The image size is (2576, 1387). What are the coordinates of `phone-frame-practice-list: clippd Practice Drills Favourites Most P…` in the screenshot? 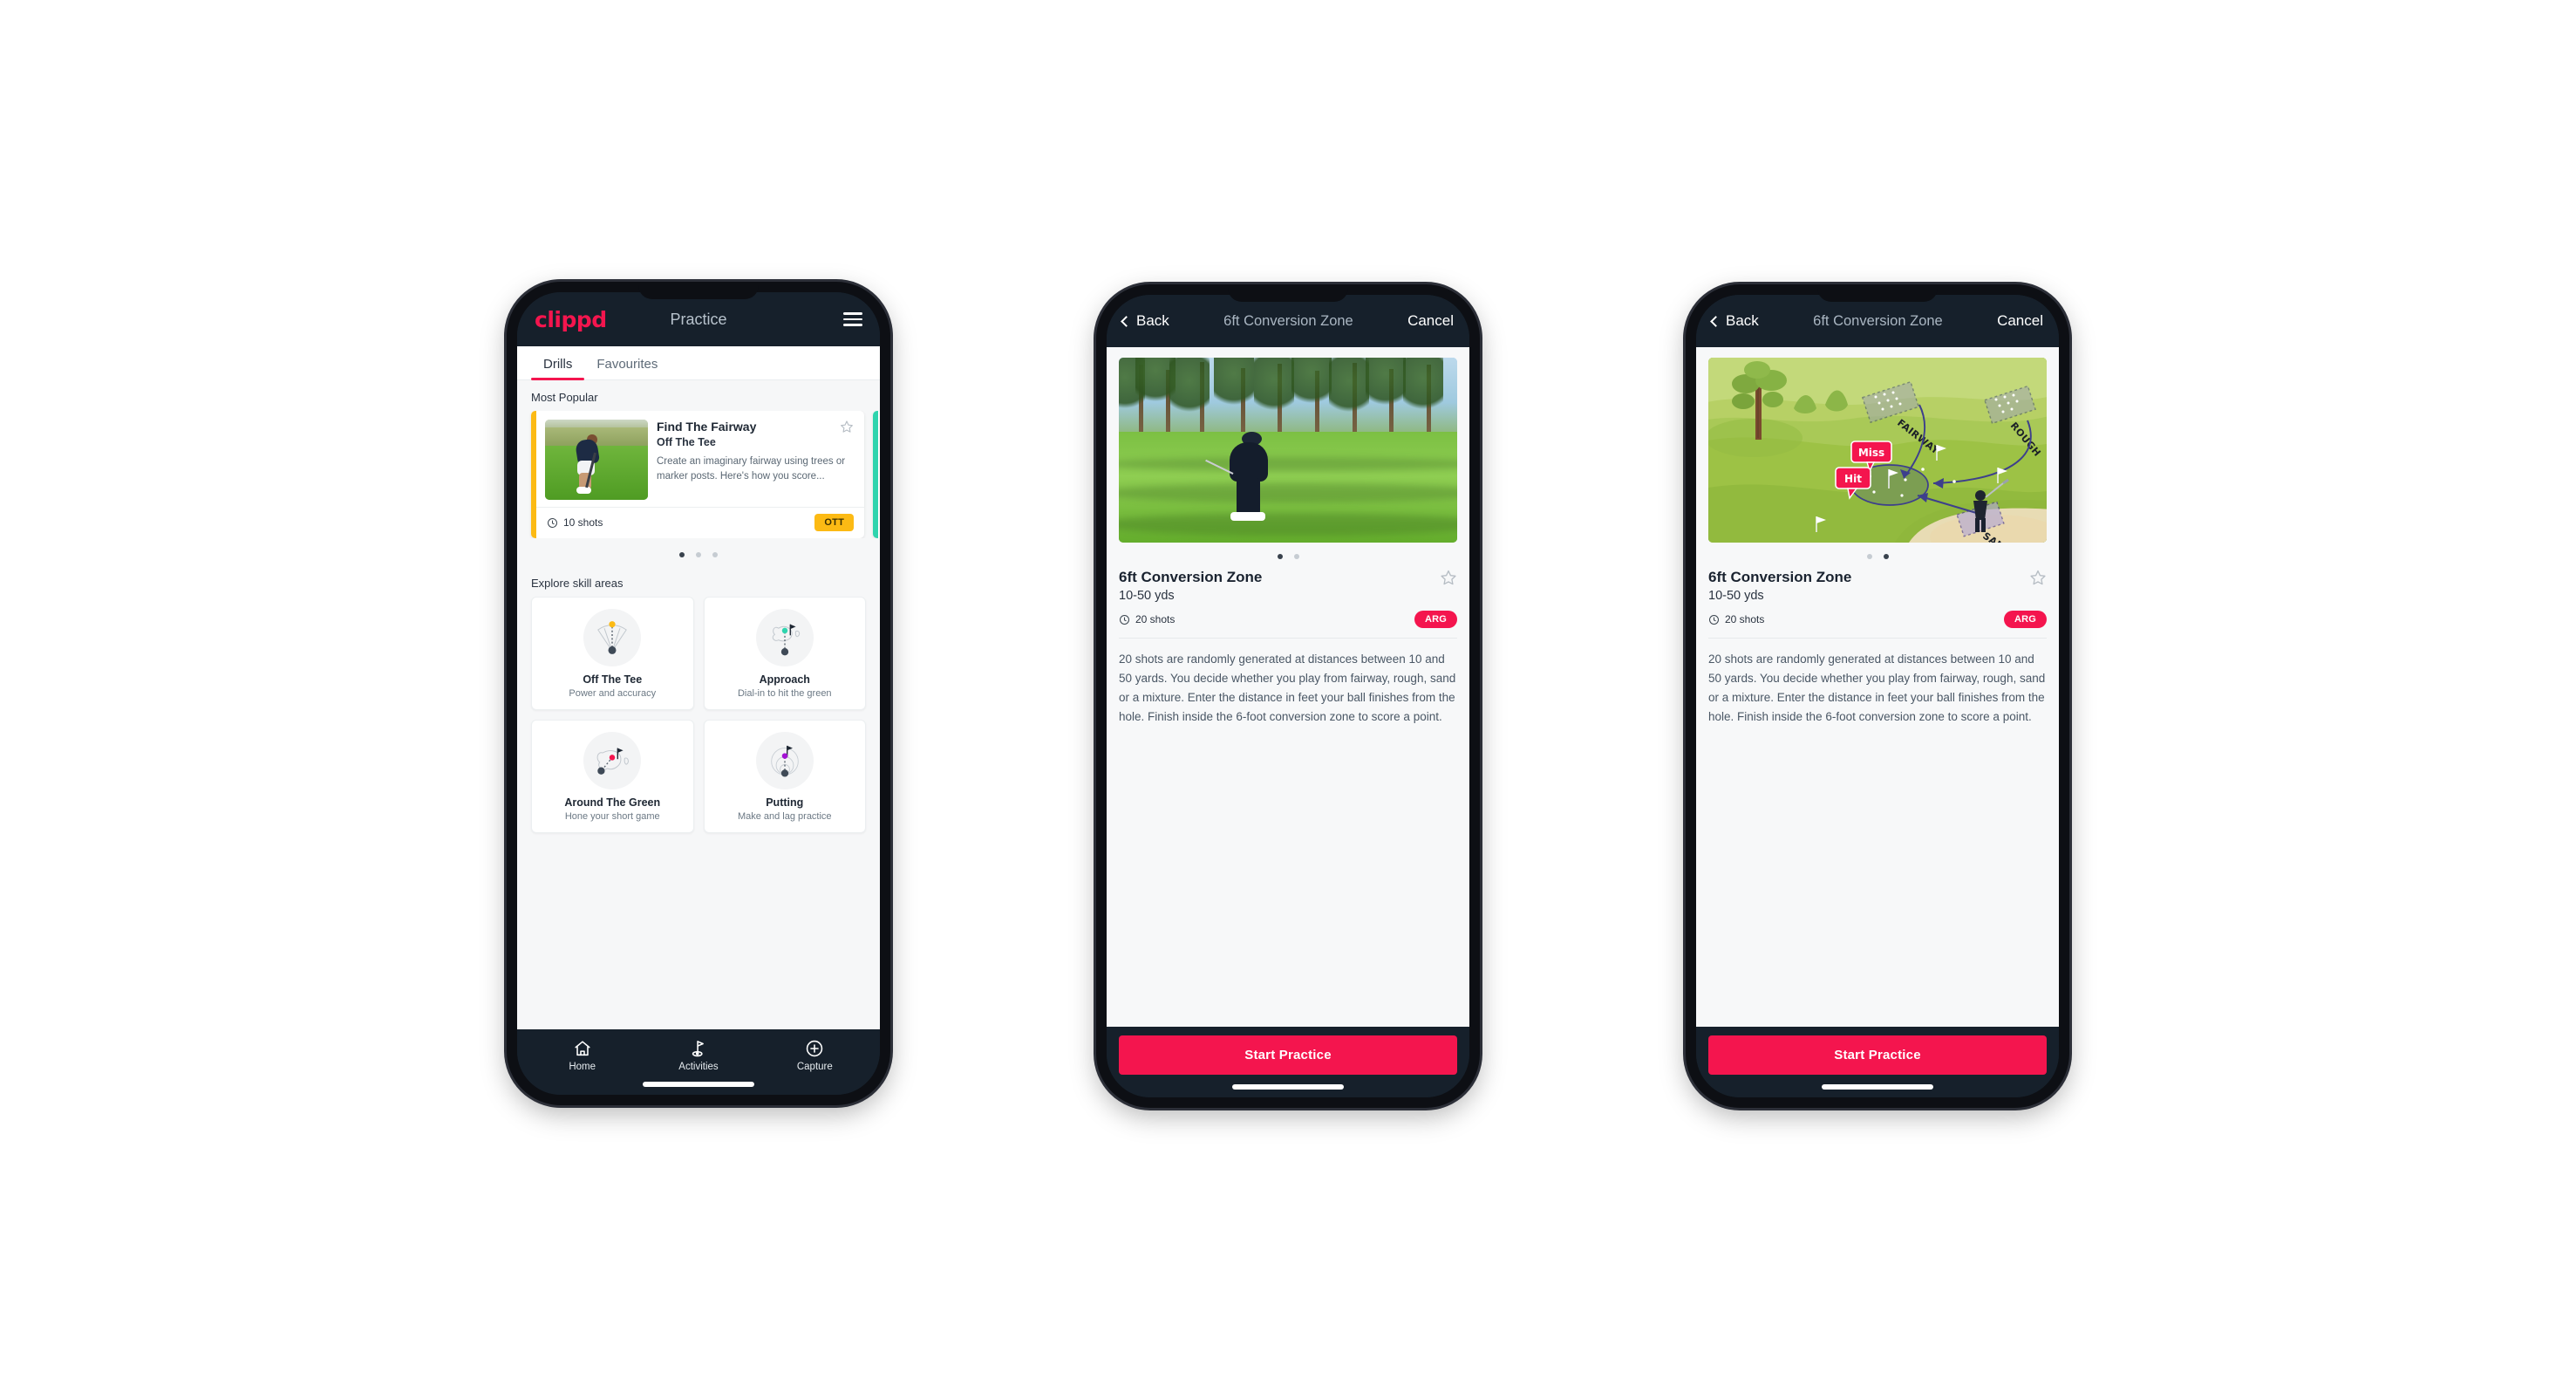 It's located at (699, 693).